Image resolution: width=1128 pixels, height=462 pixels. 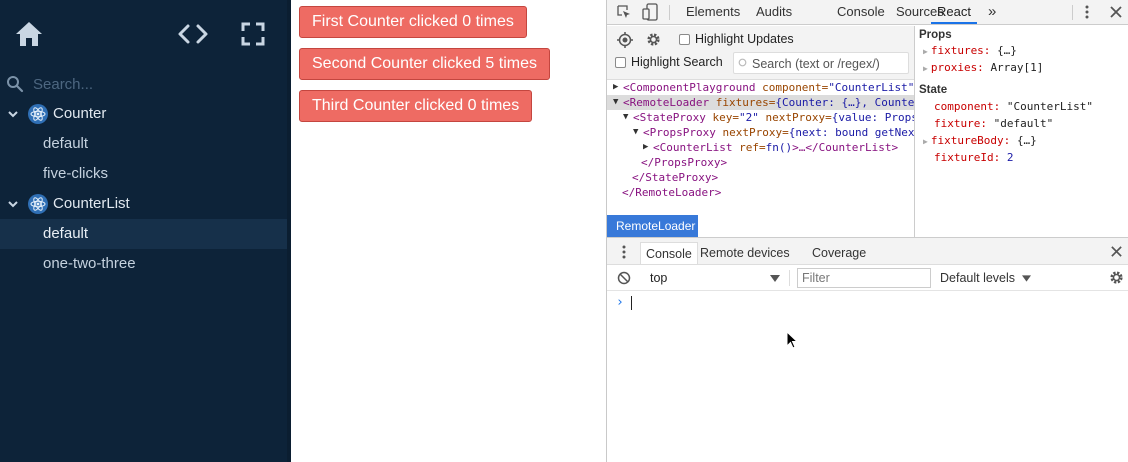 What do you see at coordinates (684, 39) in the screenshot?
I see `highlight-updates-checkbox` at bounding box center [684, 39].